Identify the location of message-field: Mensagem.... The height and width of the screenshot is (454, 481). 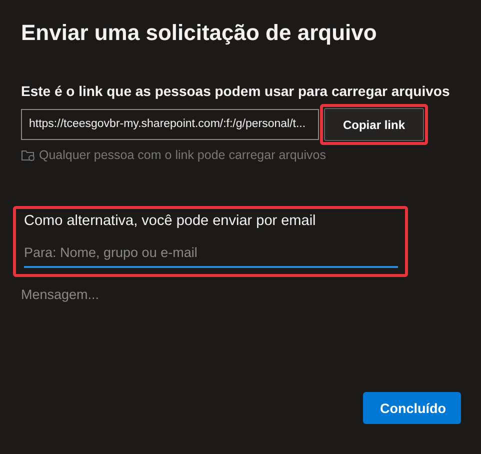
(121, 294).